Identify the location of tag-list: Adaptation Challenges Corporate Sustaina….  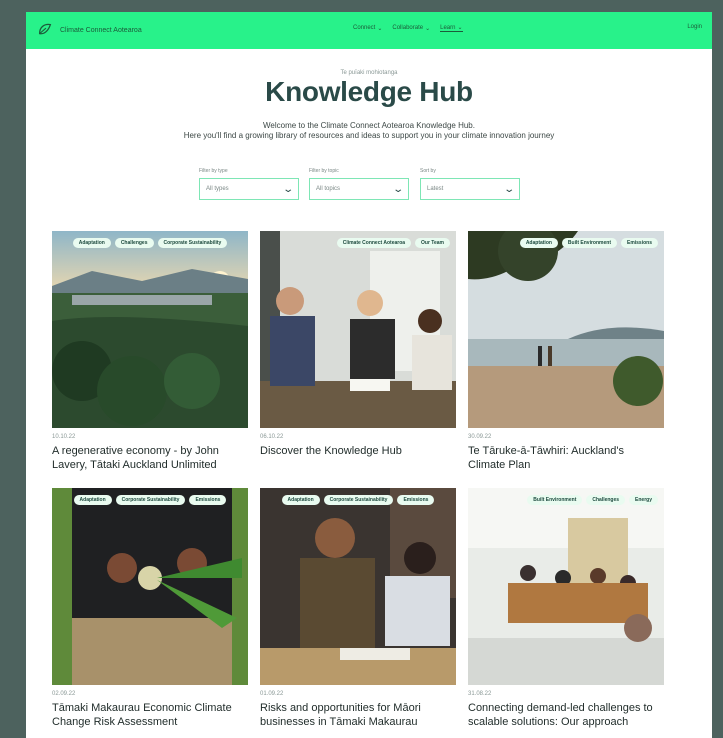
(150, 243).